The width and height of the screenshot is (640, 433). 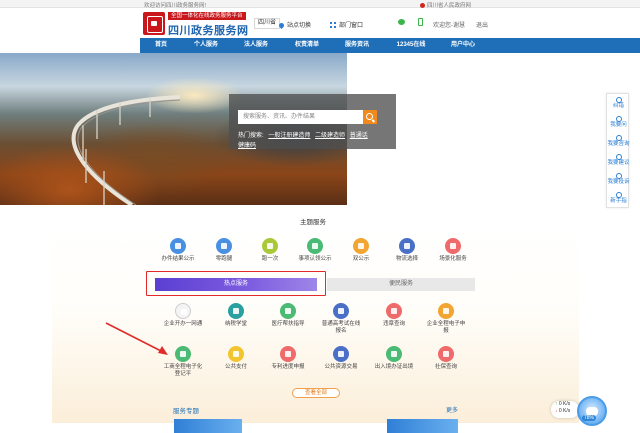 I want to click on publish-icon, so click(x=361, y=246).